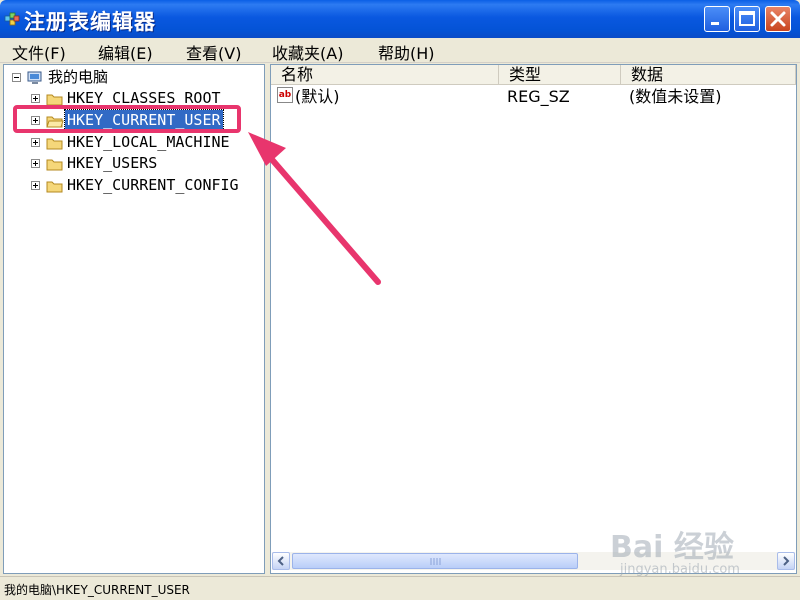 The width and height of the screenshot is (800, 600). Describe the element at coordinates (97, 590) in the screenshot. I see `status-path: 我的电脑\HKEY_CURRENT_USER` at that location.